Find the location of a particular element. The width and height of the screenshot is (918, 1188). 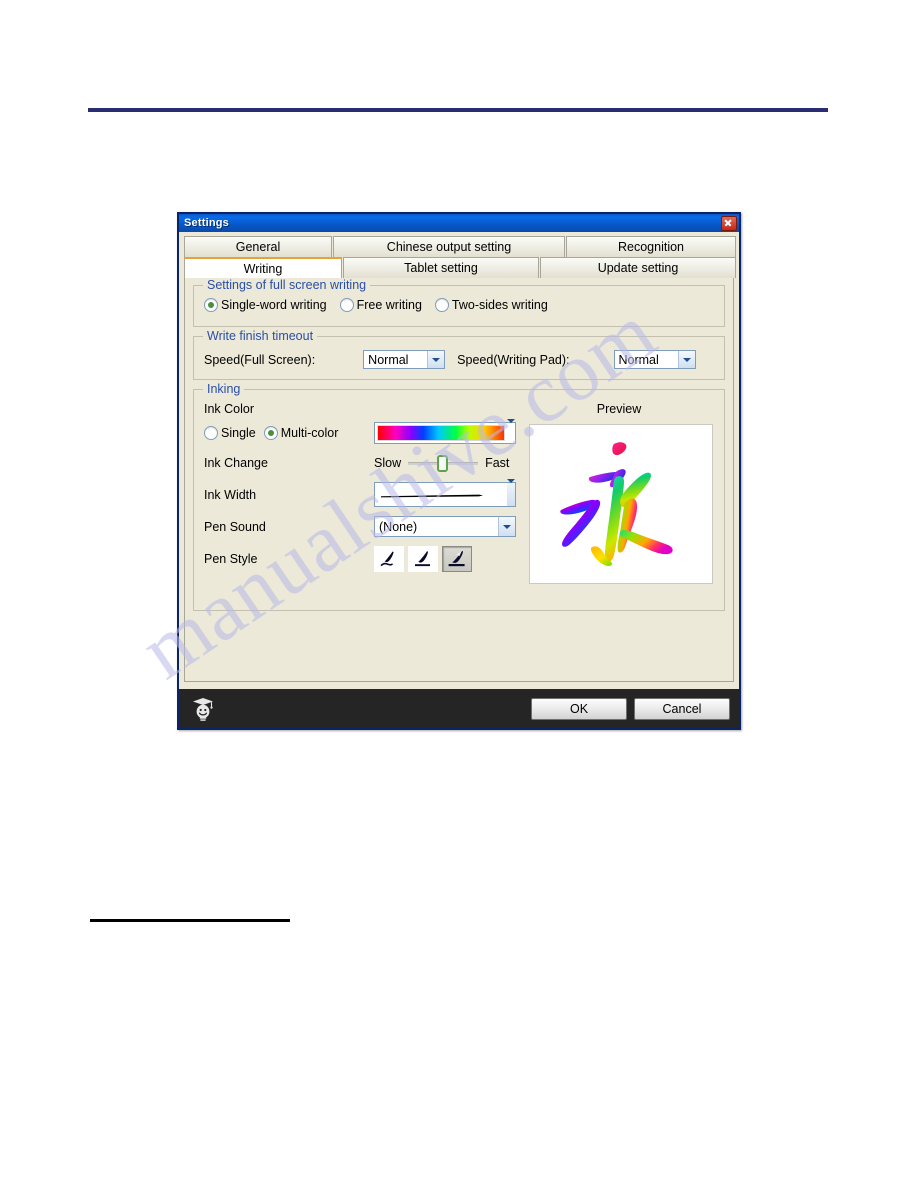

tab-chinese-output-setting: Chinese output setting is located at coordinates (449, 246).